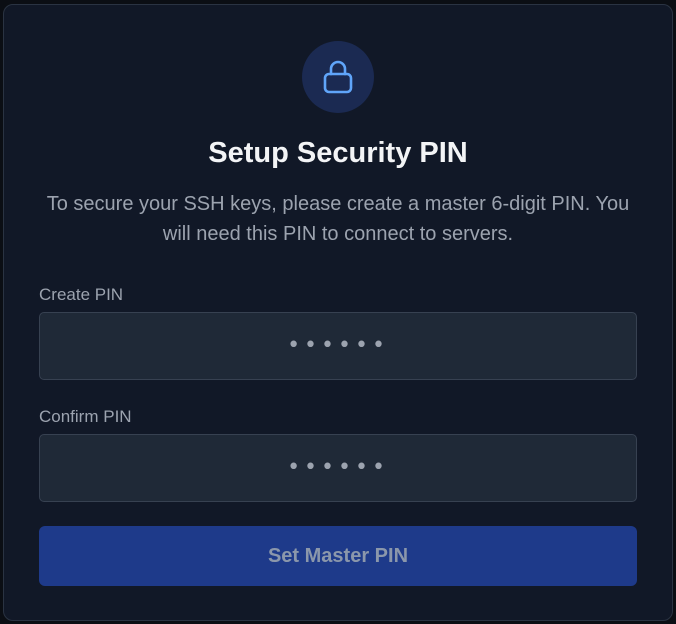  What do you see at coordinates (81, 294) in the screenshot?
I see `create-pin-label: Create PIN` at bounding box center [81, 294].